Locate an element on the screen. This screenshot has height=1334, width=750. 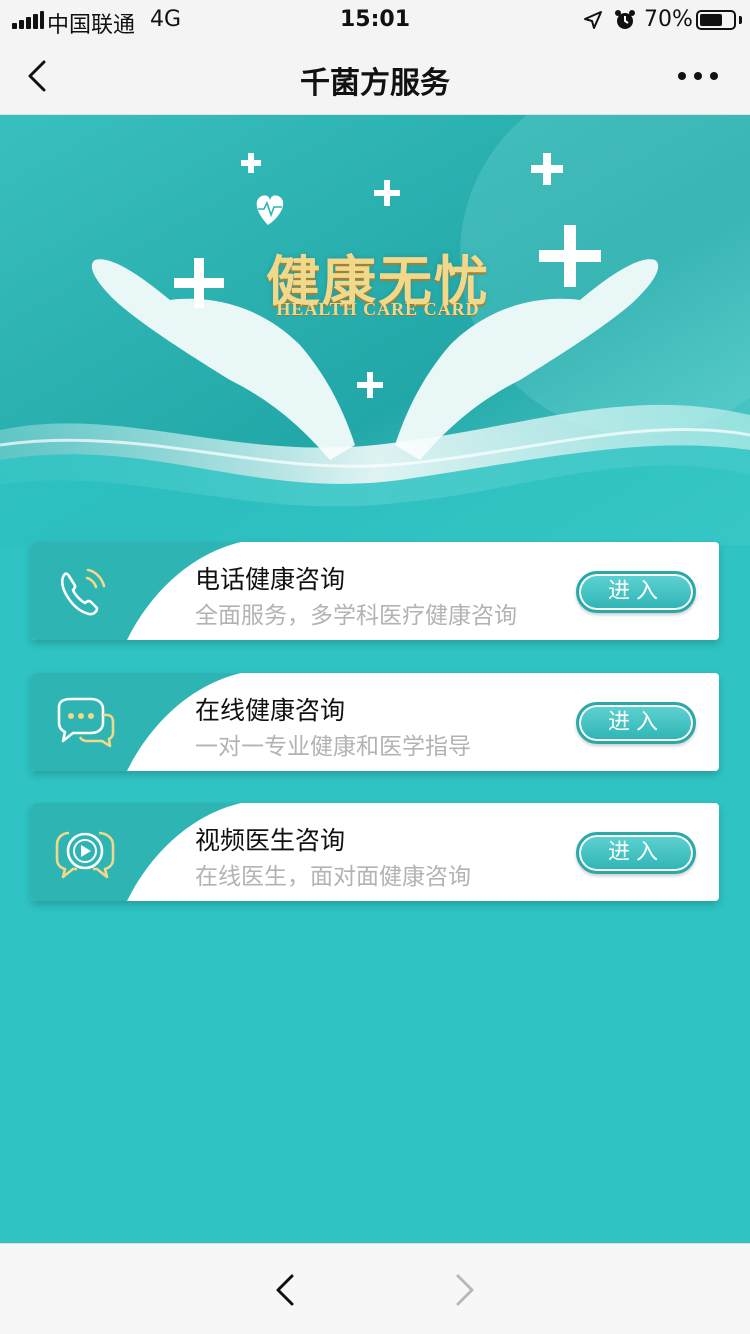
battery-fill is located at coordinates (711, 20).